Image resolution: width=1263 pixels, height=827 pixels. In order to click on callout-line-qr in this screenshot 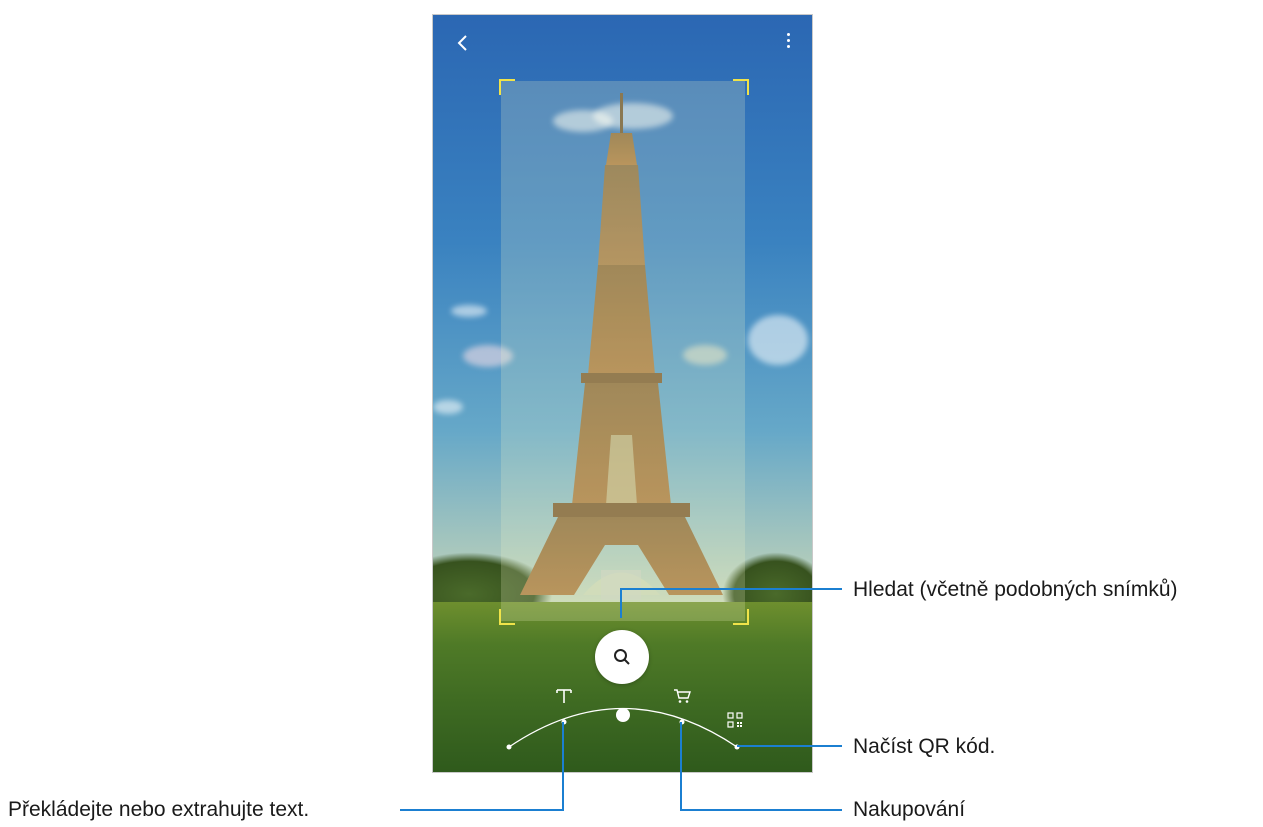, I will do `click(789, 746)`.